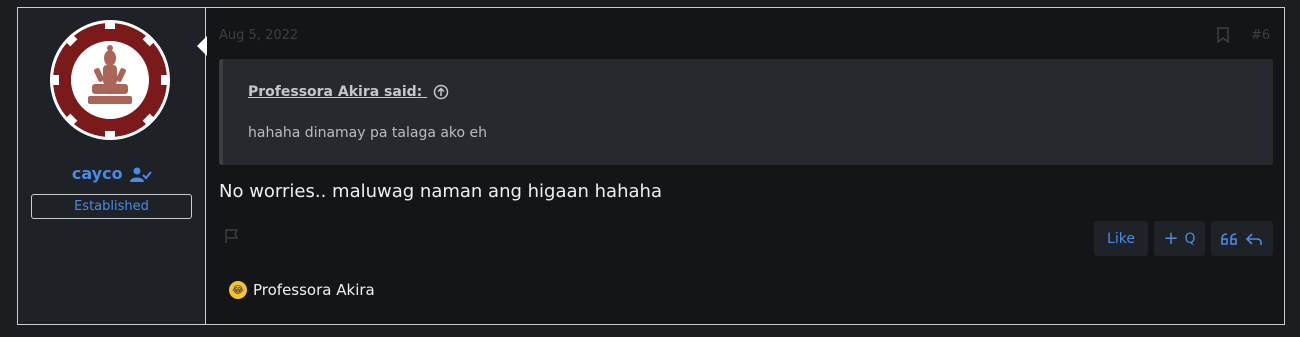 The height and width of the screenshot is (337, 1300). I want to click on quote-author-text: Professora Akira said:, so click(335, 92).